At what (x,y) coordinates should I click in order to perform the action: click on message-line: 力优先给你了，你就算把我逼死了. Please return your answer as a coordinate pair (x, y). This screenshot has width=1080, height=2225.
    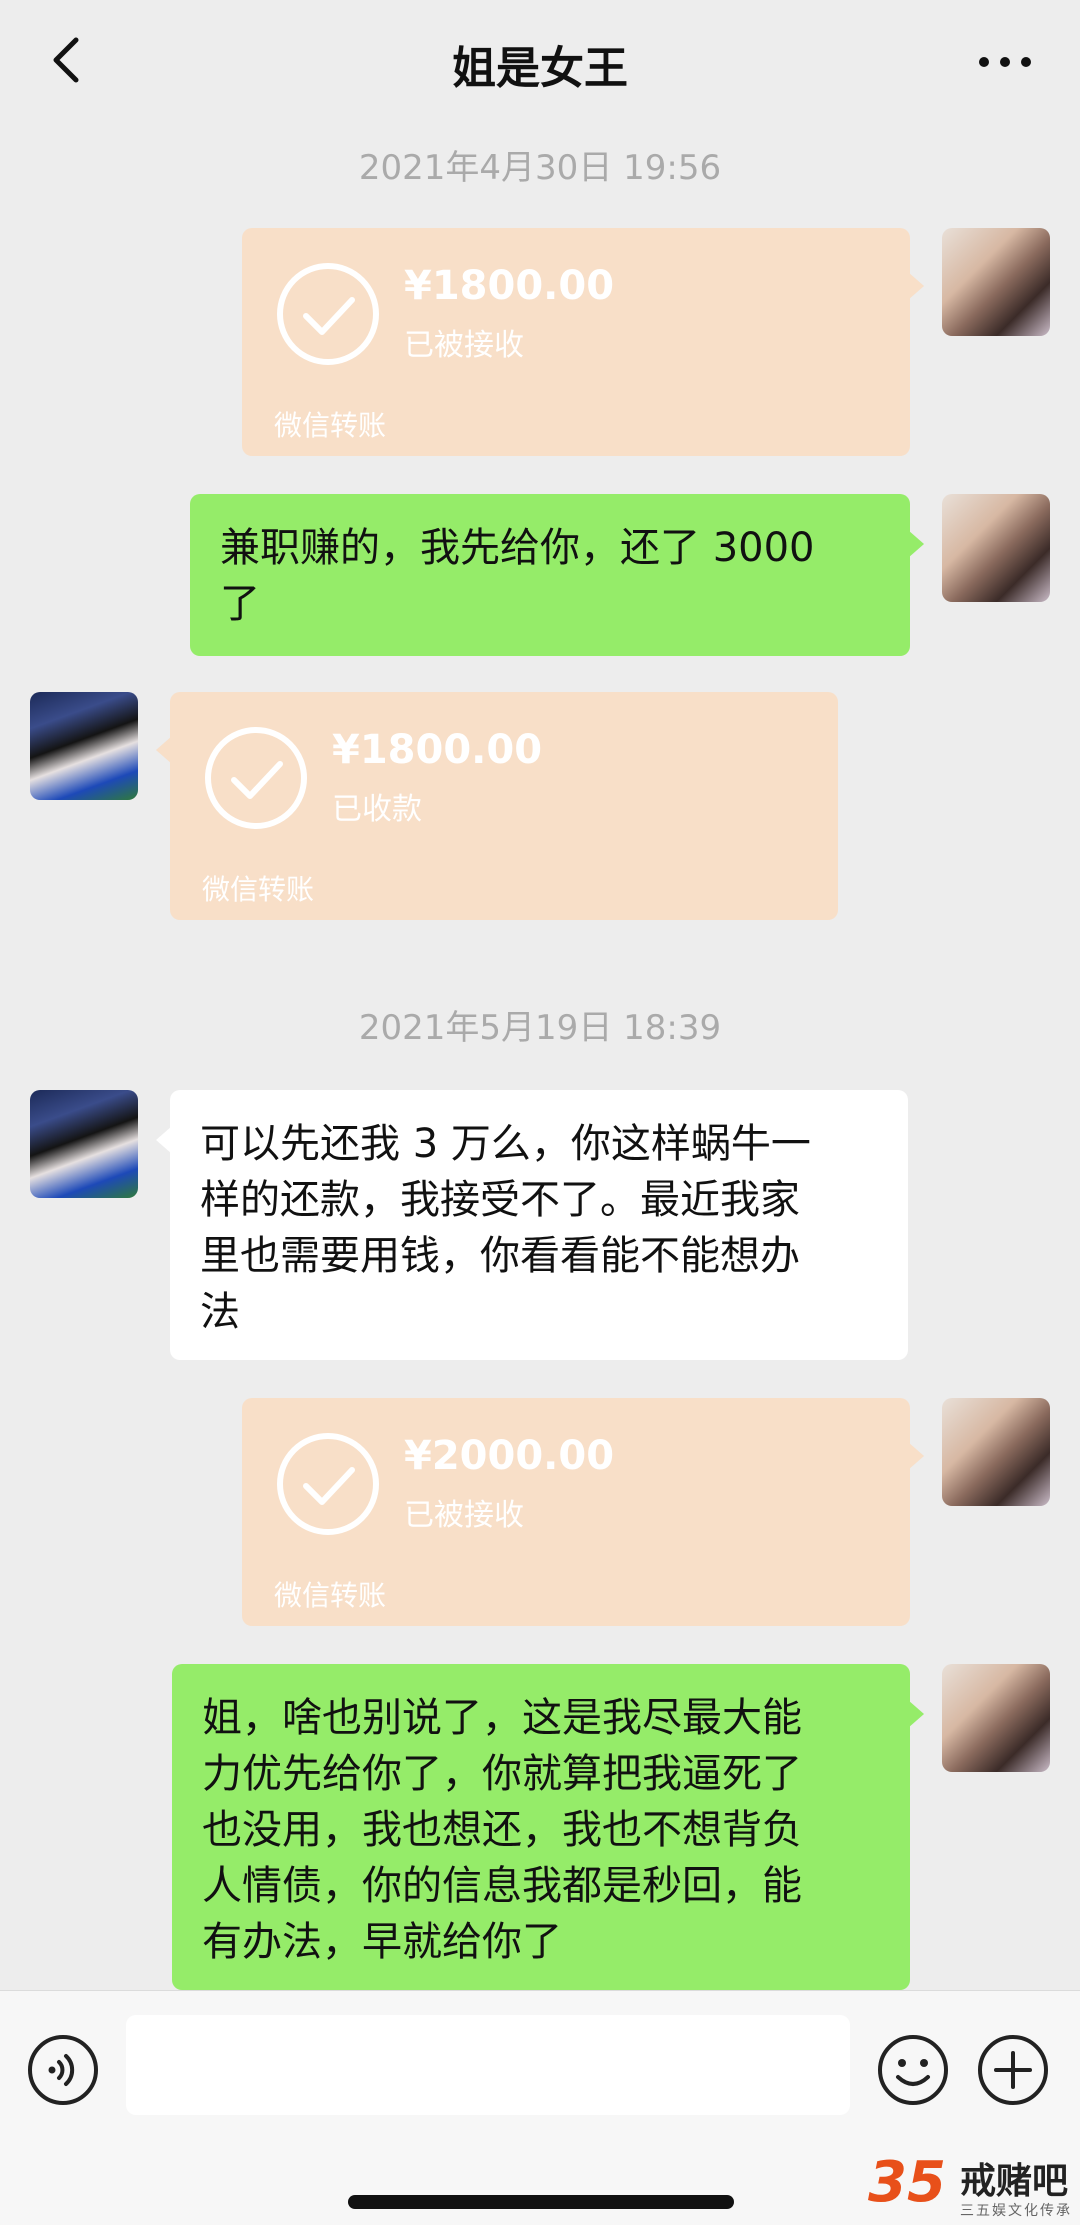
    Looking at the image, I should click on (502, 1774).